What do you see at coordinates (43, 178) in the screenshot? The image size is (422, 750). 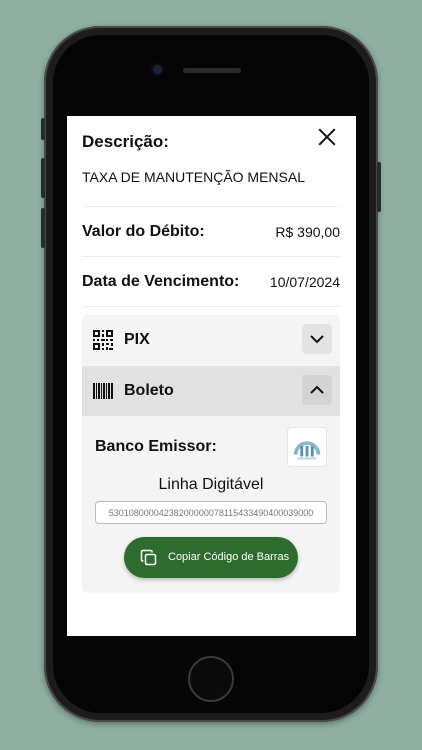 I see `phone-volume-up` at bounding box center [43, 178].